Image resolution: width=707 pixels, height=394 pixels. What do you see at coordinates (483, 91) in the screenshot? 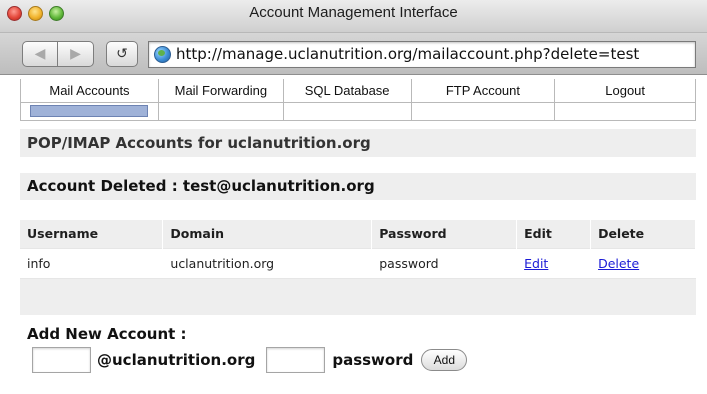
I see `nav-ftp-account: FTP Account` at bounding box center [483, 91].